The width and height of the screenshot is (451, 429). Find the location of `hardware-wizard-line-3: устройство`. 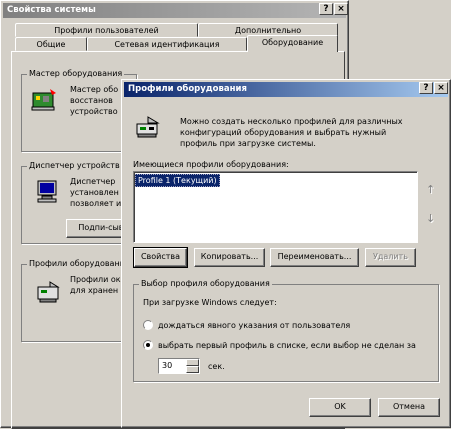

hardware-wizard-line-3: устройство is located at coordinates (94, 111).